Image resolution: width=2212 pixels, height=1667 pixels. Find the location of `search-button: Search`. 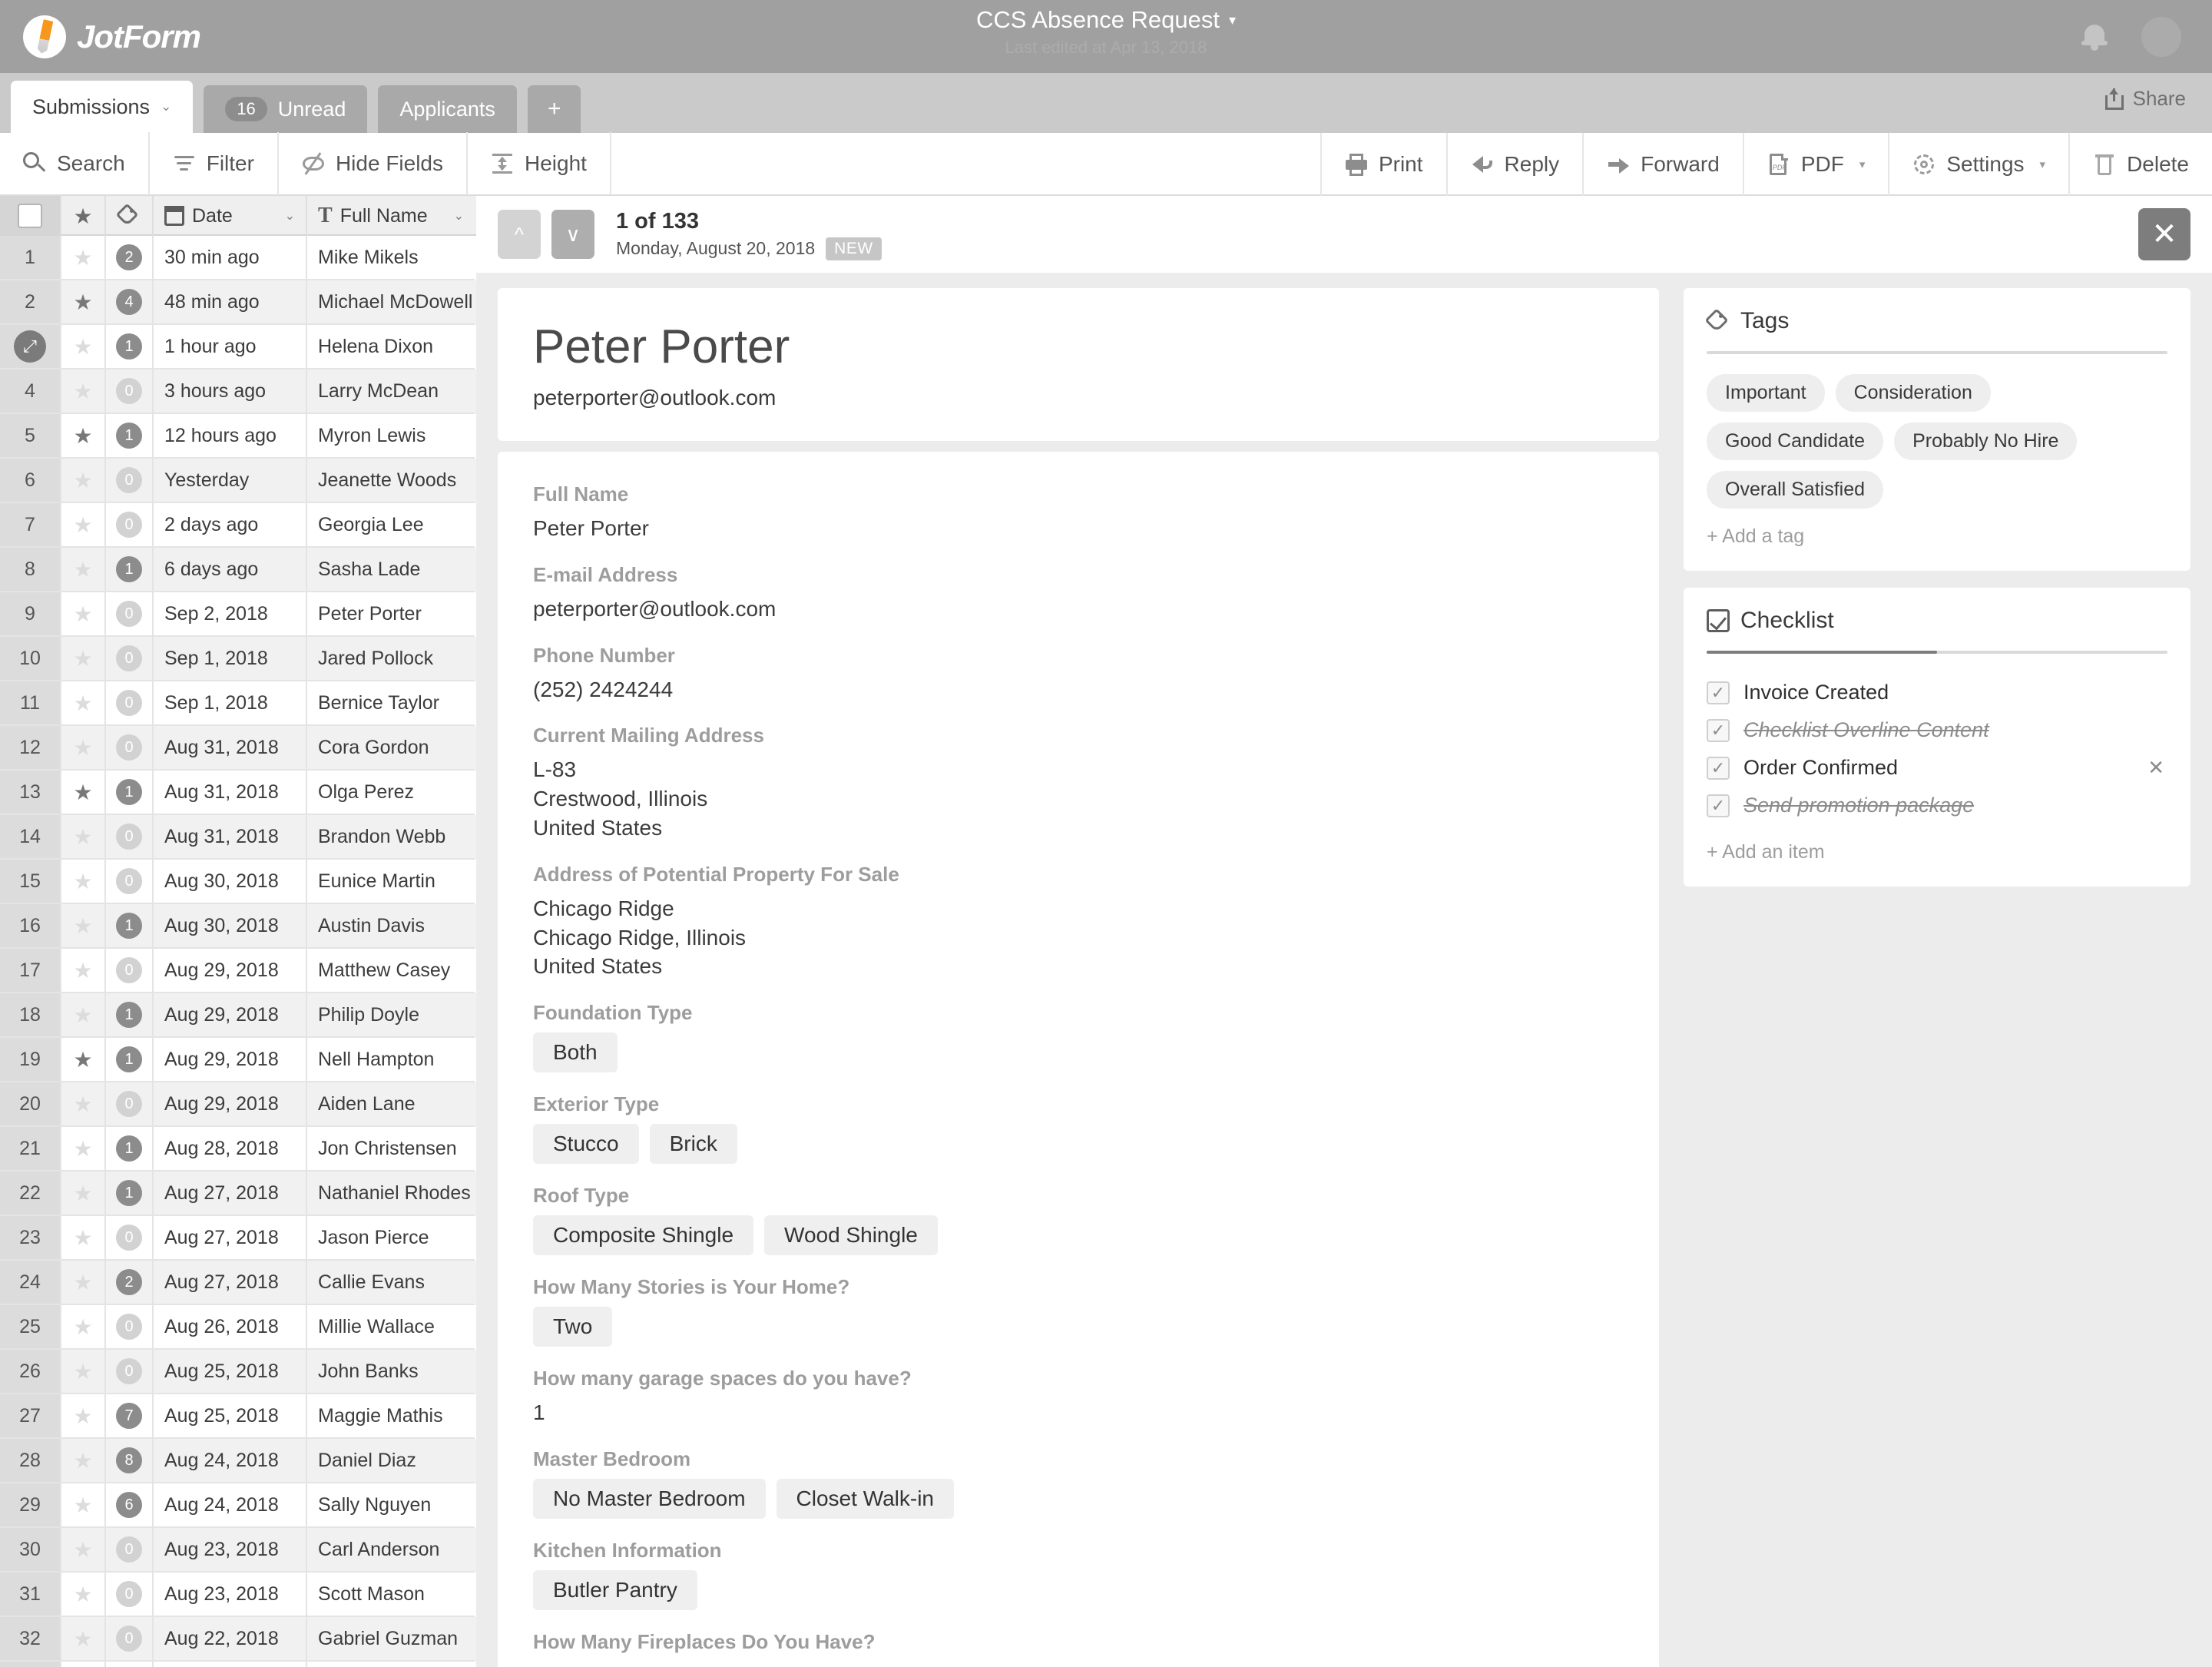

search-button: Search is located at coordinates (75, 163).